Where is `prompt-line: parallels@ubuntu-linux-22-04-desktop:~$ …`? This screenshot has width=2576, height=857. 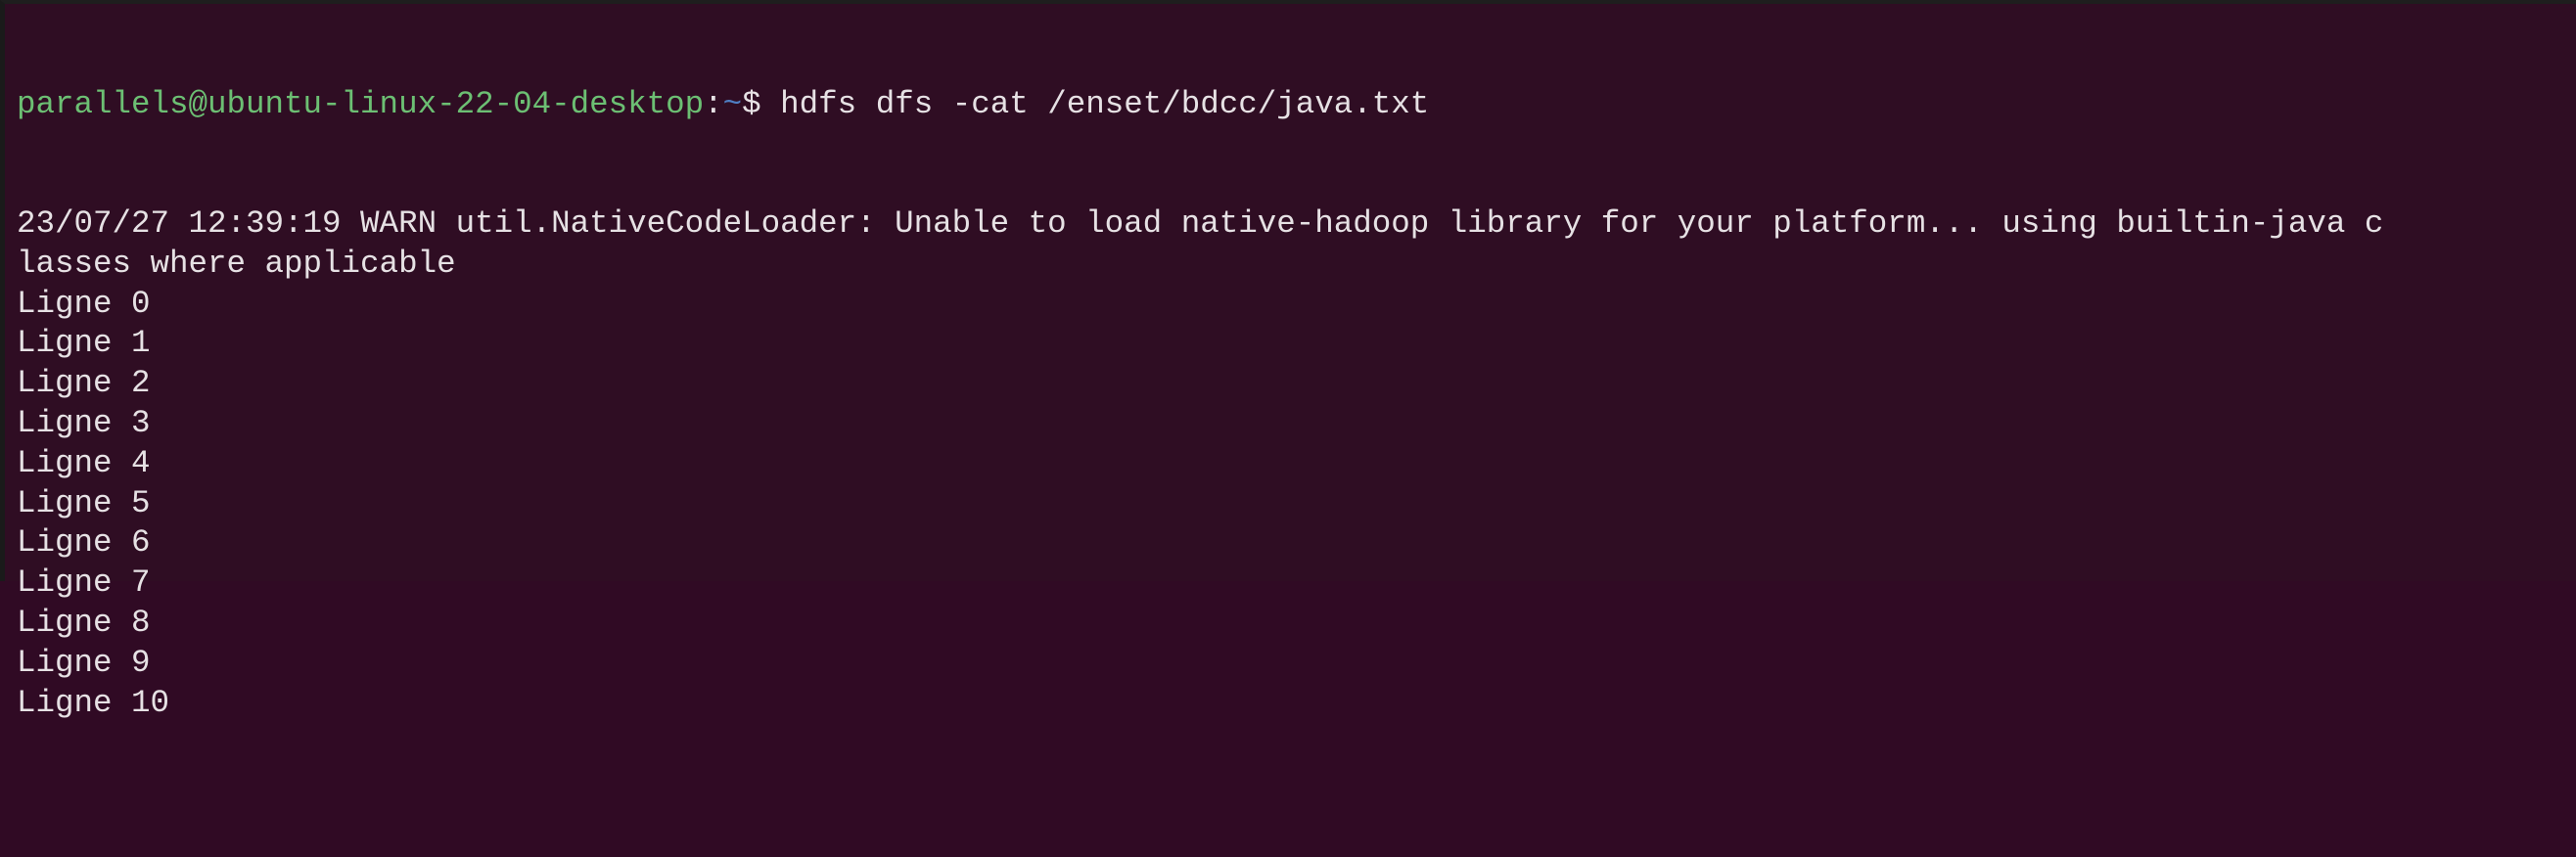
prompt-line: parallels@ubuntu-linux-22-04-desktop:~$ … is located at coordinates (1296, 105).